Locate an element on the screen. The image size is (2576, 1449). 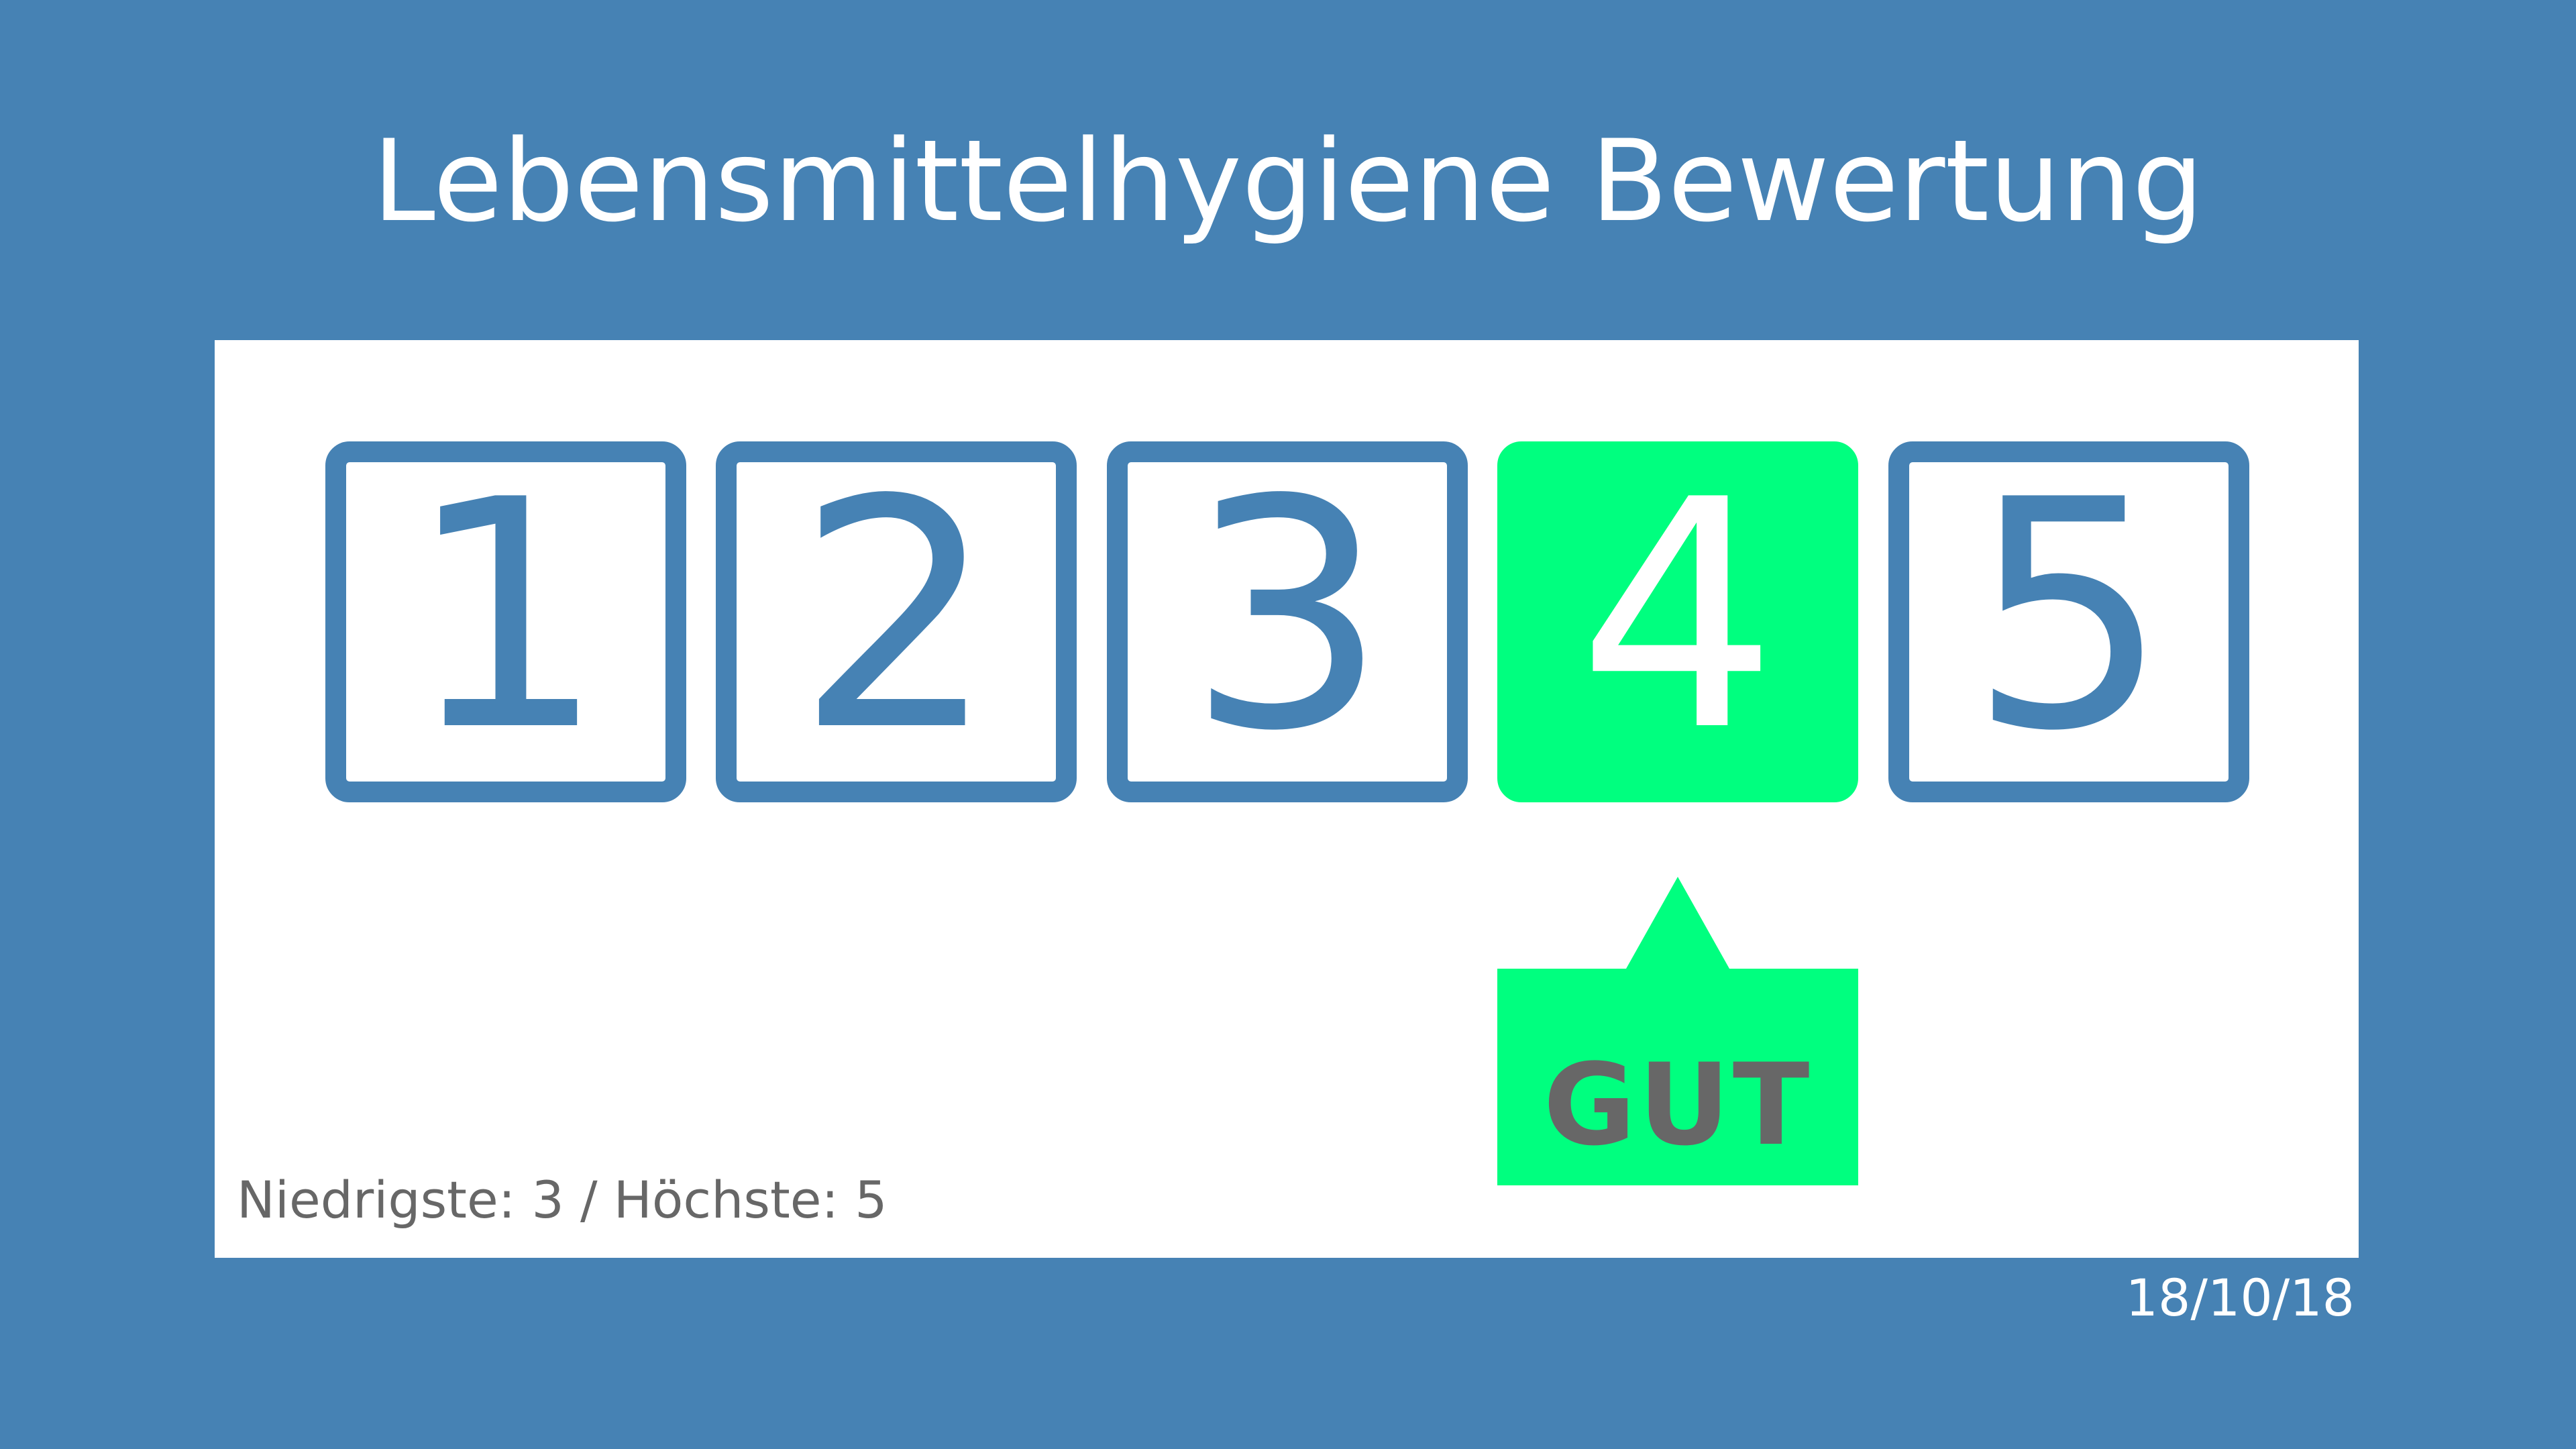
rating-box-1: 1 is located at coordinates (505, 621).